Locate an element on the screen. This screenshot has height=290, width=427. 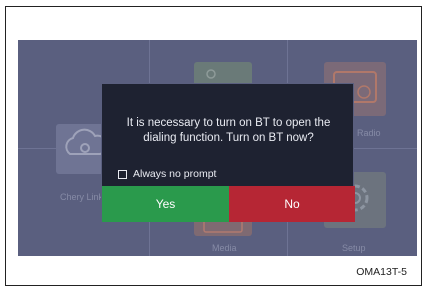
no-button: No is located at coordinates (292, 204).